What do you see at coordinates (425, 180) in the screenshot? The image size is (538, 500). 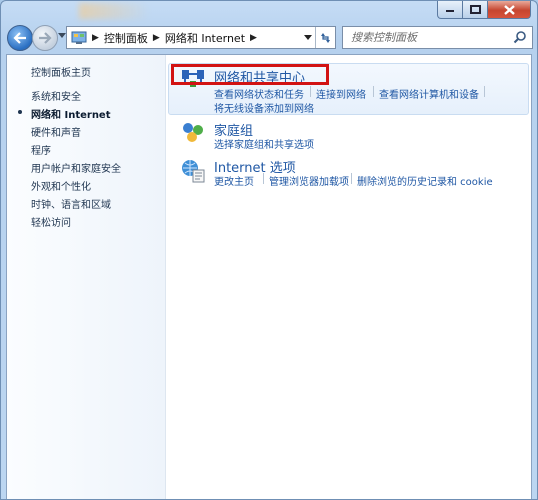 I see `delete-history-link: 删除浏览的历史记录和 cookie` at bounding box center [425, 180].